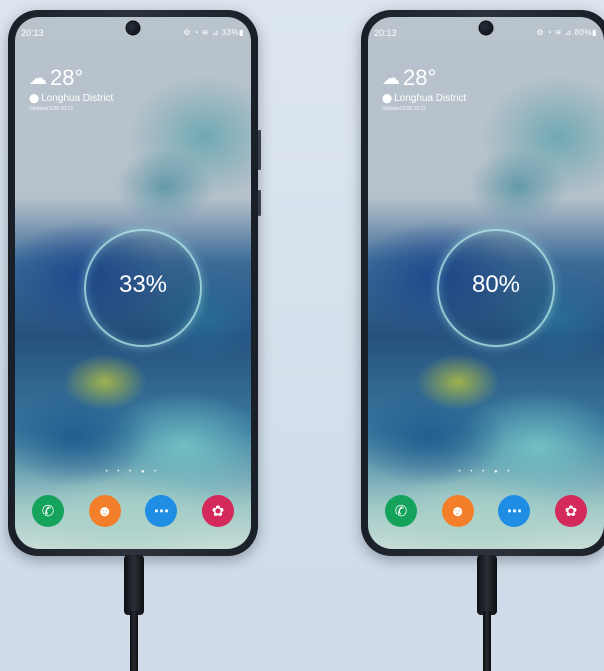  I want to click on power-button, so click(259, 203).